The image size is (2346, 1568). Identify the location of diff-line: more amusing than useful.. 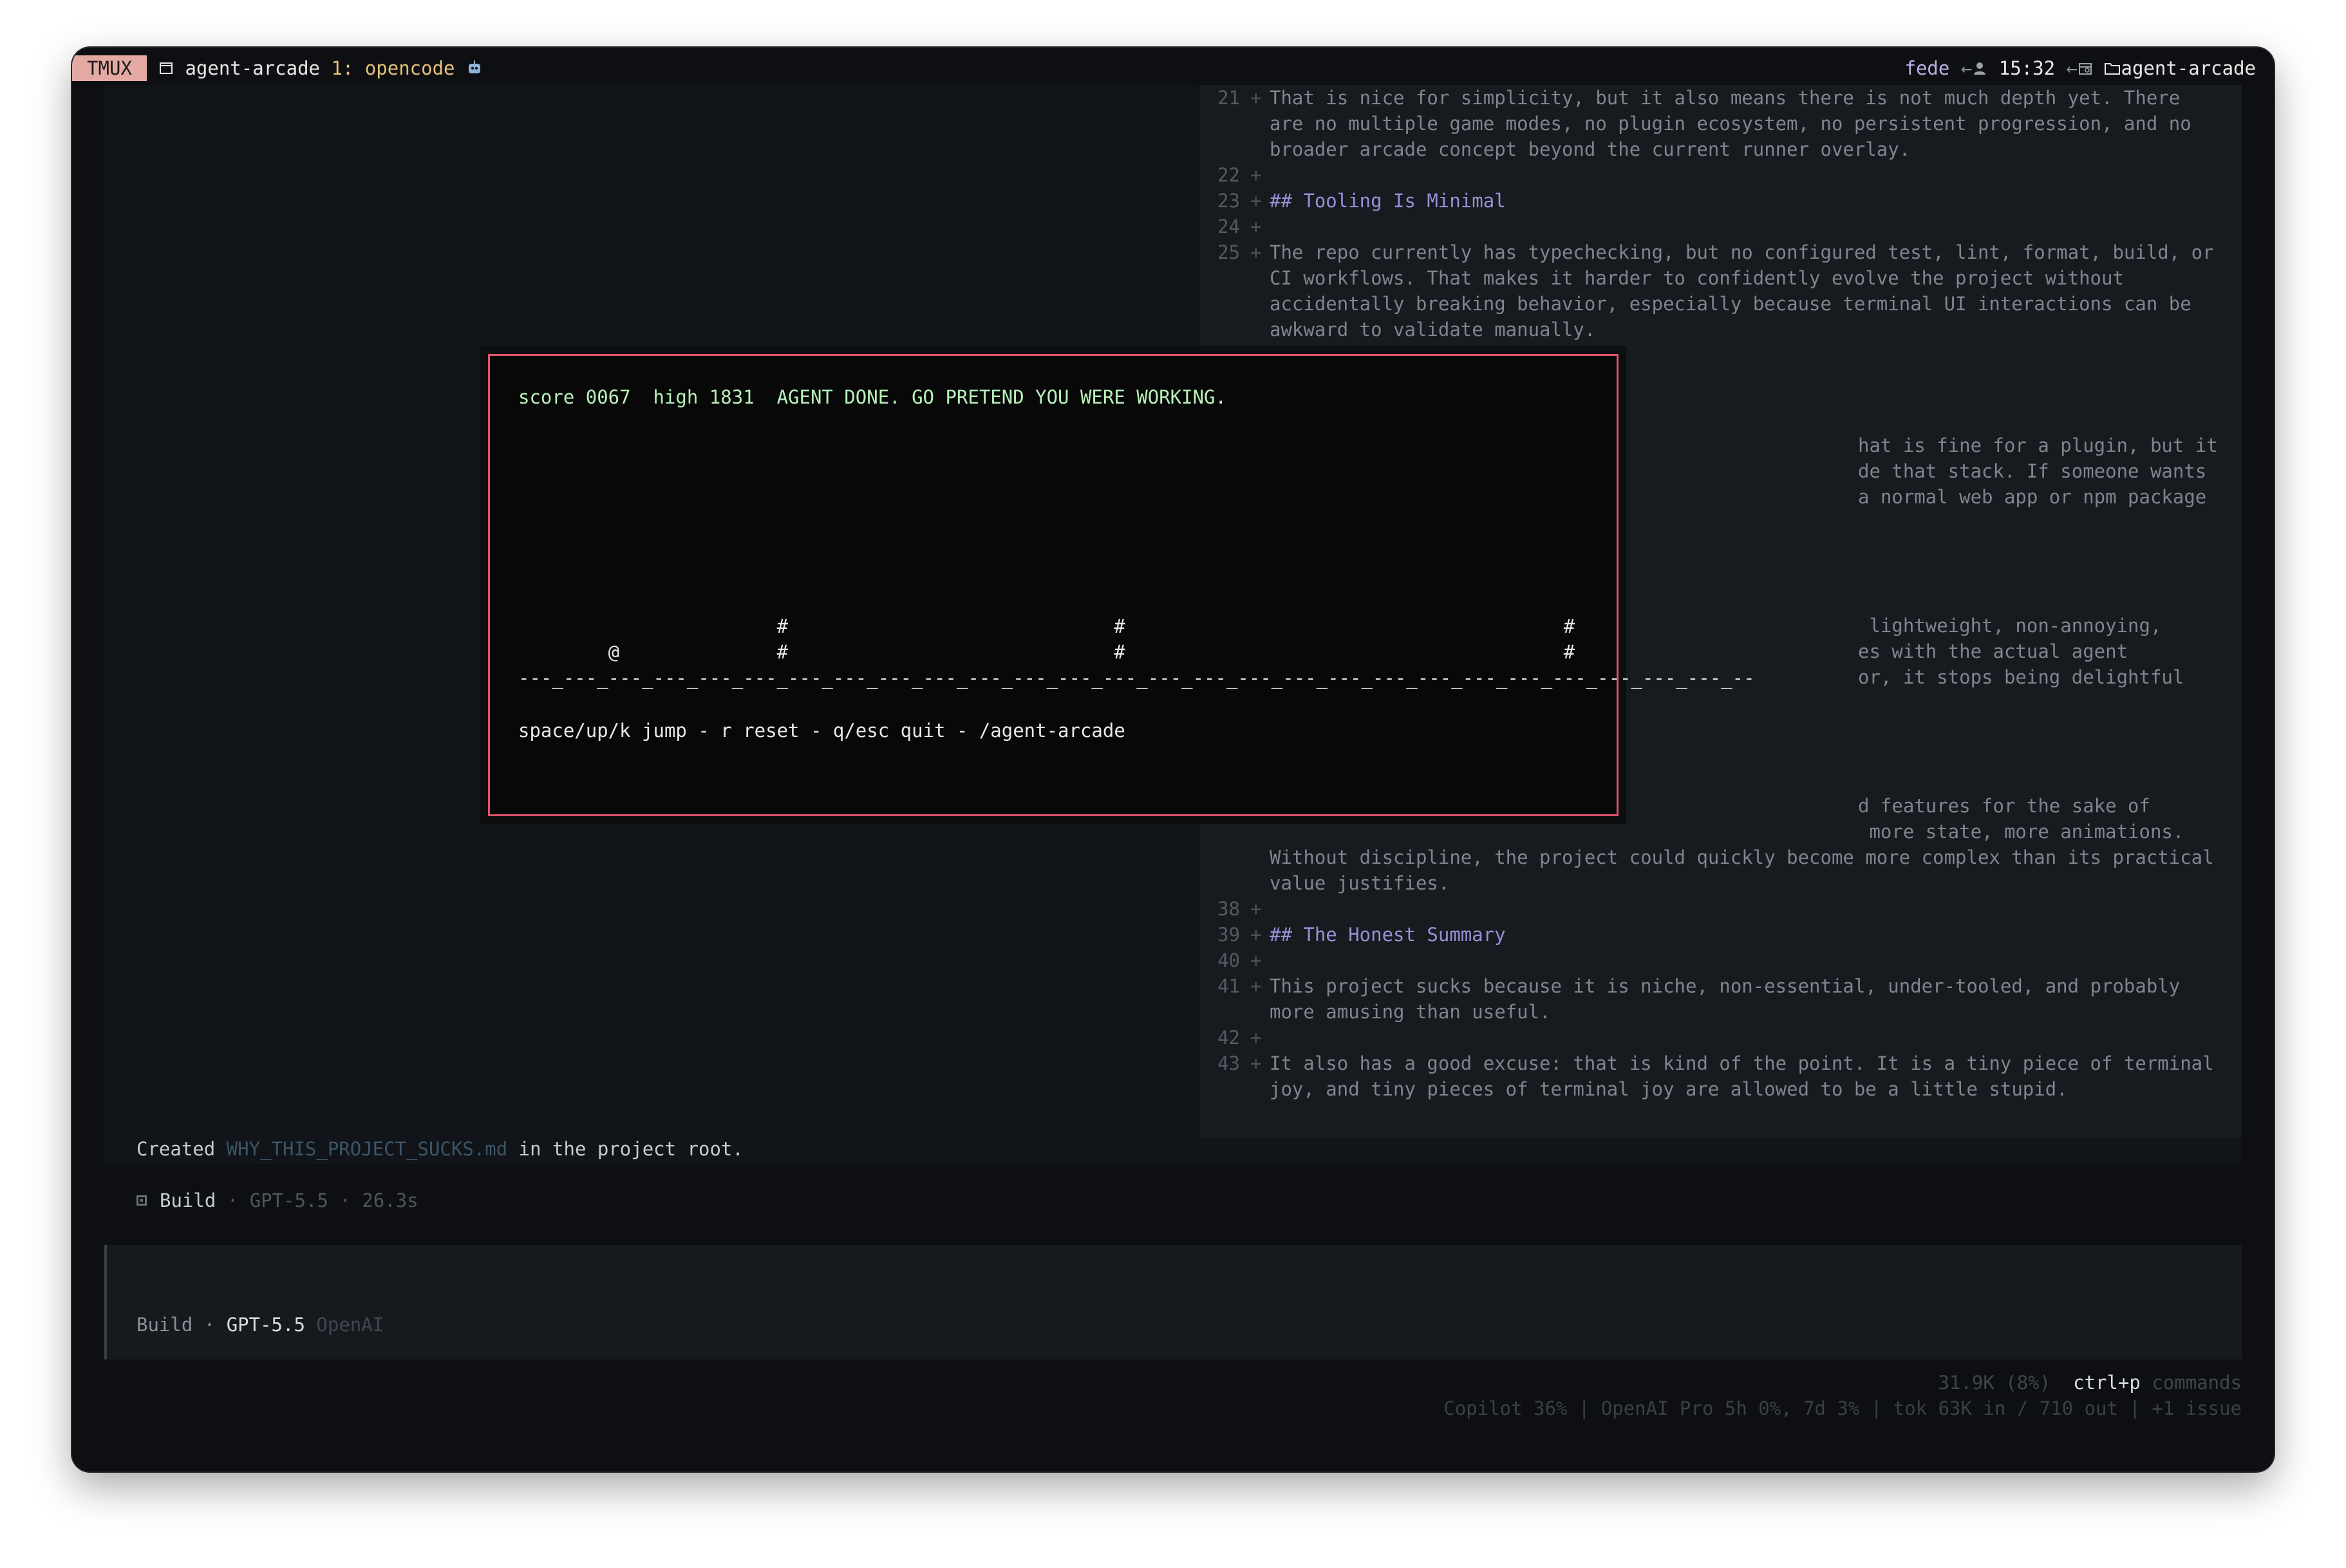
(1721, 1012).